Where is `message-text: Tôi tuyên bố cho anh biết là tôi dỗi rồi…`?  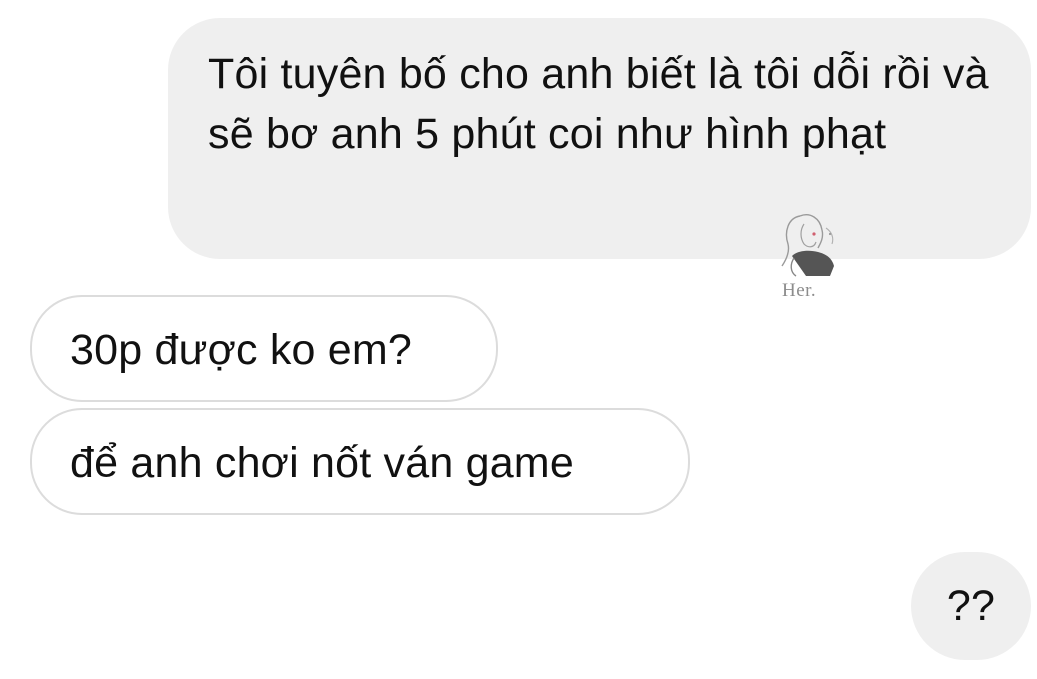
message-text: Tôi tuyên bố cho anh biết là tôi dỗi rồi… is located at coordinates (598, 104).